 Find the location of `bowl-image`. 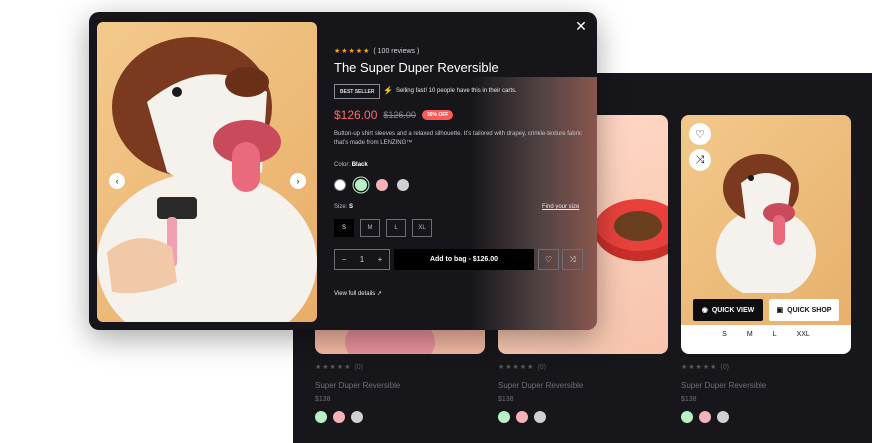

bowl-image is located at coordinates (631, 230).